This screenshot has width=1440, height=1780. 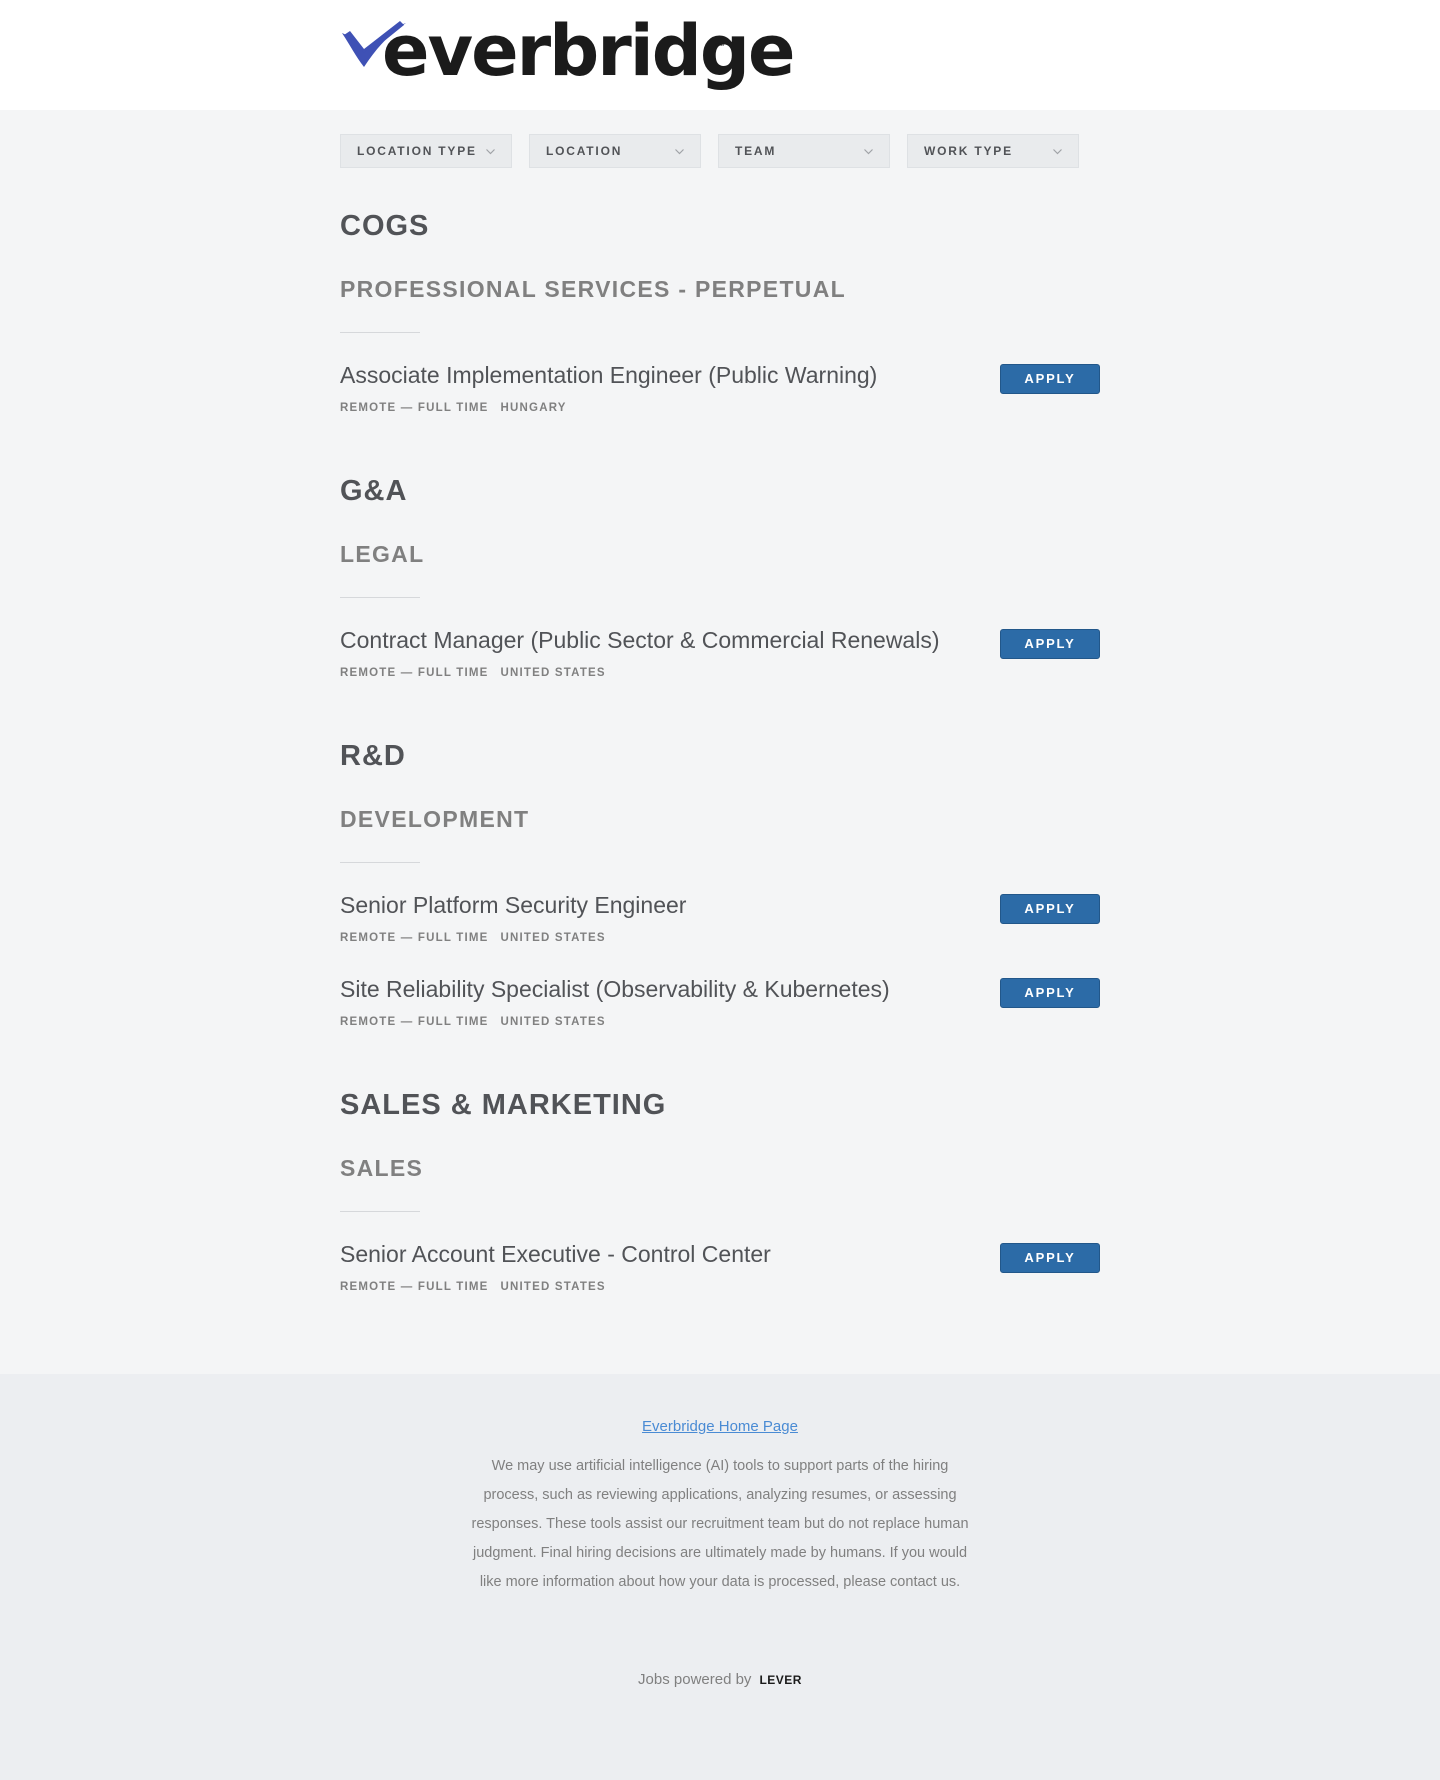 What do you see at coordinates (584, 151) in the screenshot?
I see `filter-label: LOCATION` at bounding box center [584, 151].